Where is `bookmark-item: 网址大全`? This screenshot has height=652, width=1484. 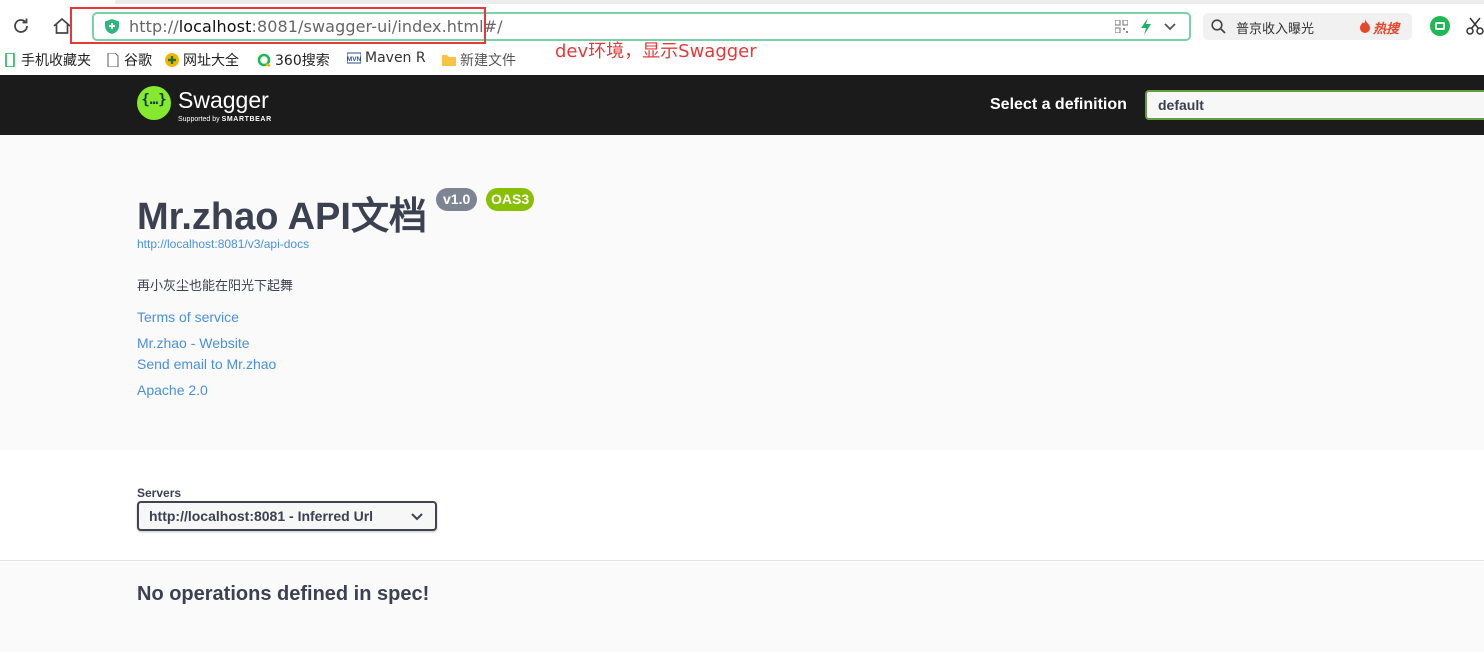 bookmark-item: 网址大全 is located at coordinates (202, 60).